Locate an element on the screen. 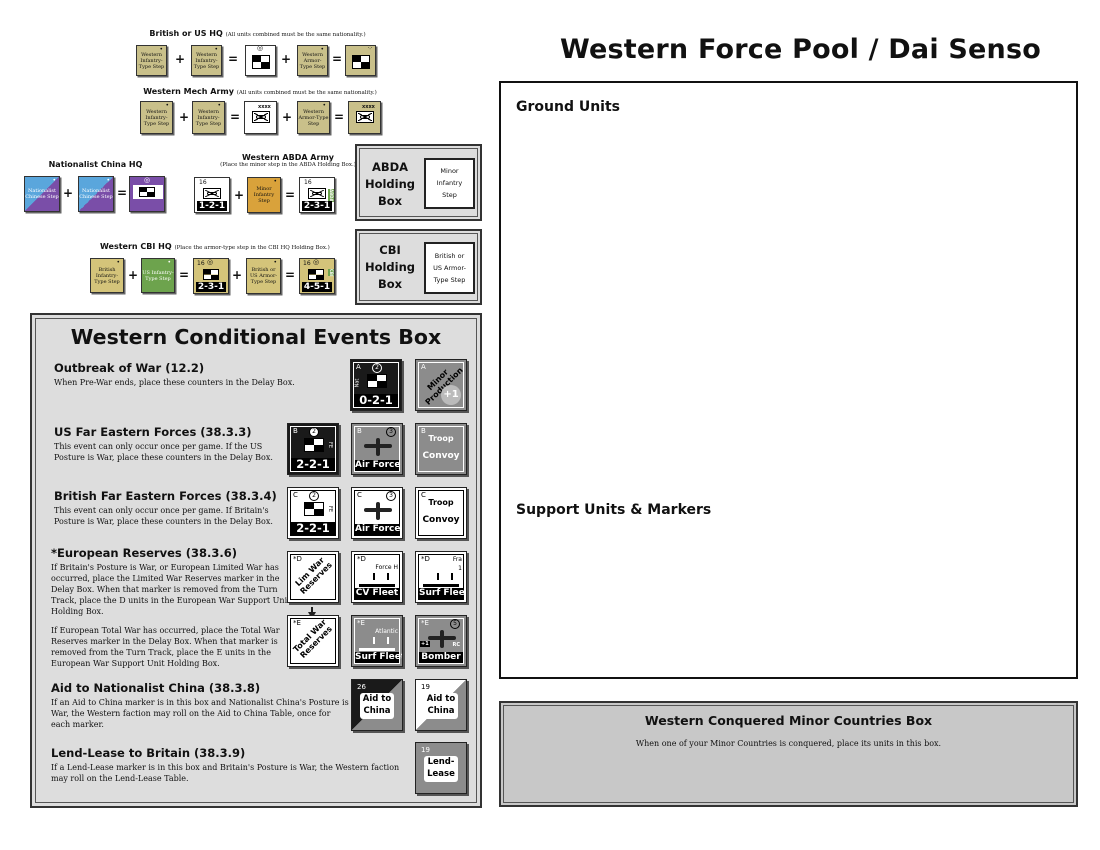  us-fe-unit-chit: B 2 FE 2-2-1 is located at coordinates (313, 449).